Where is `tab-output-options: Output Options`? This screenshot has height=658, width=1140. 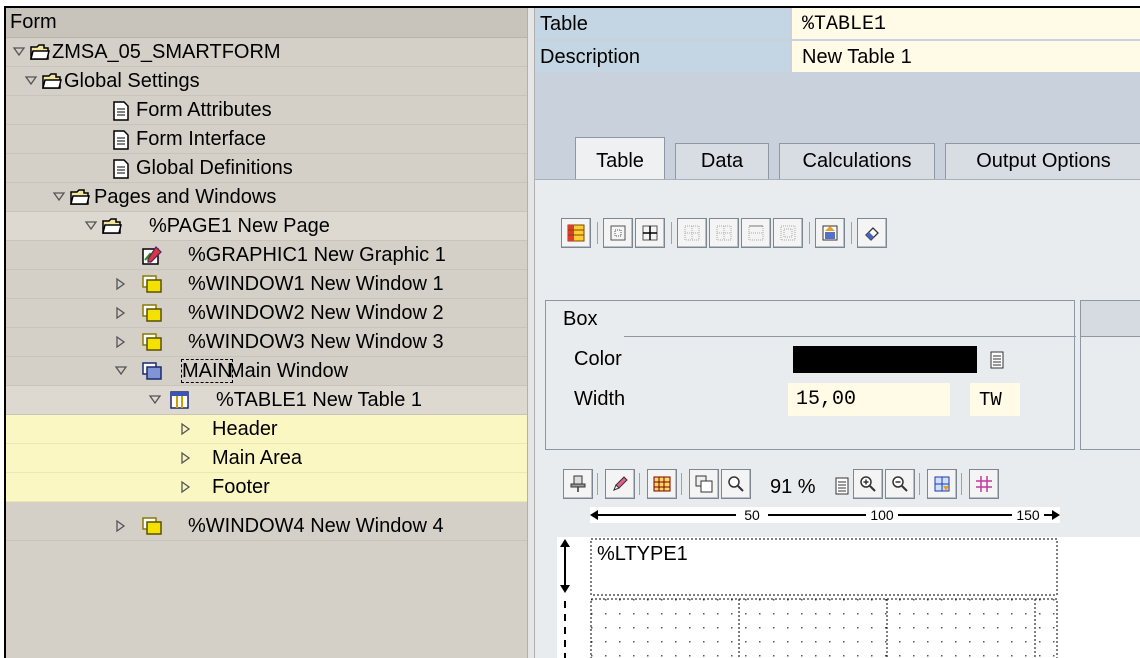 tab-output-options: Output Options is located at coordinates (1042, 161).